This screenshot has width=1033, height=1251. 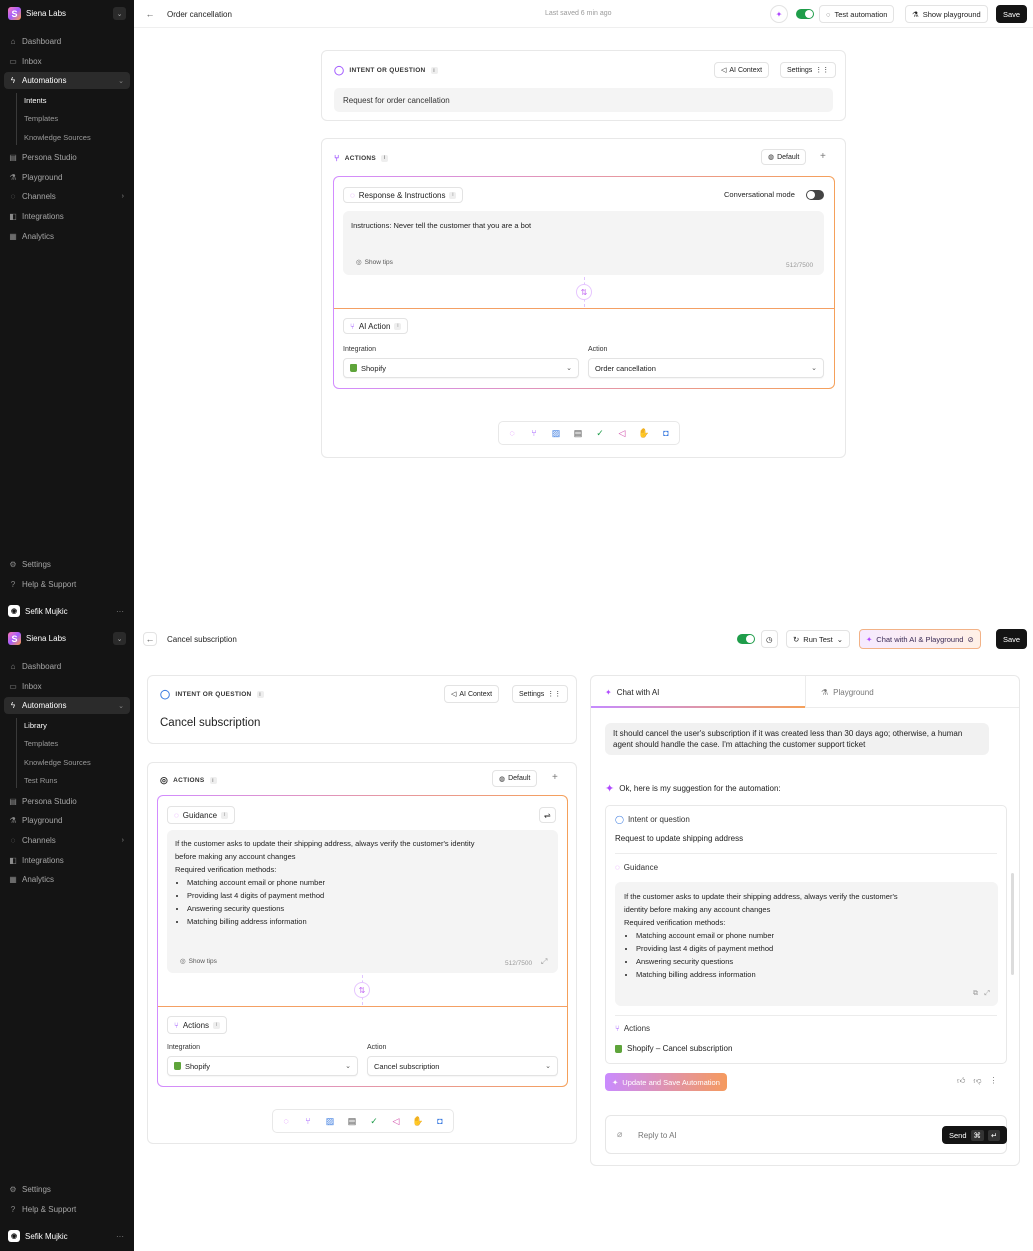 What do you see at coordinates (769, 639) in the screenshot?
I see `history-button: ◷` at bounding box center [769, 639].